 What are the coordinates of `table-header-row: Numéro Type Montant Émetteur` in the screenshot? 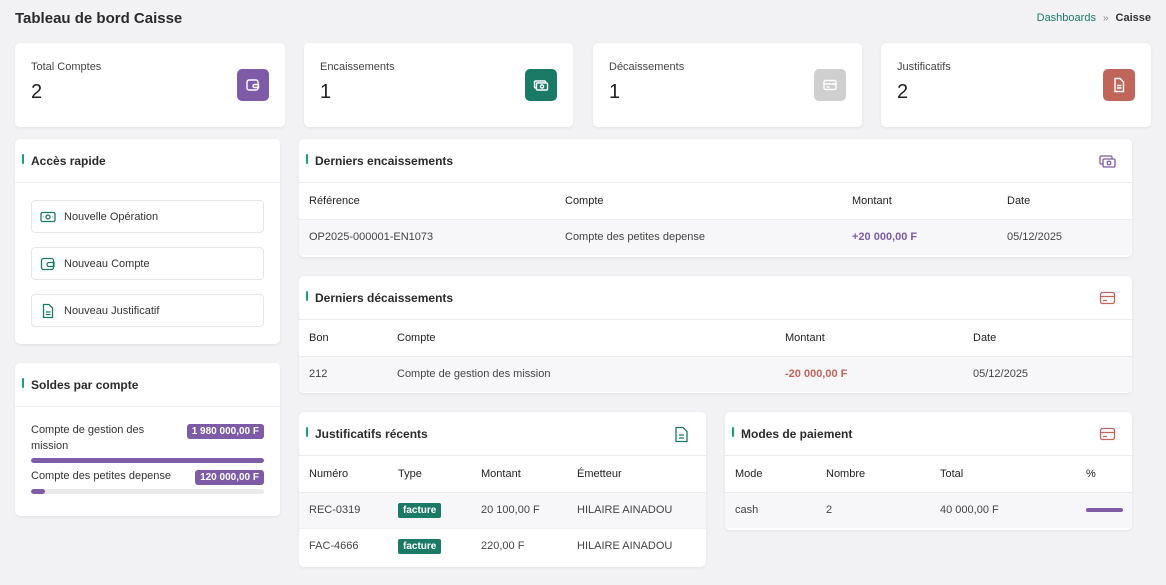 It's located at (502, 474).